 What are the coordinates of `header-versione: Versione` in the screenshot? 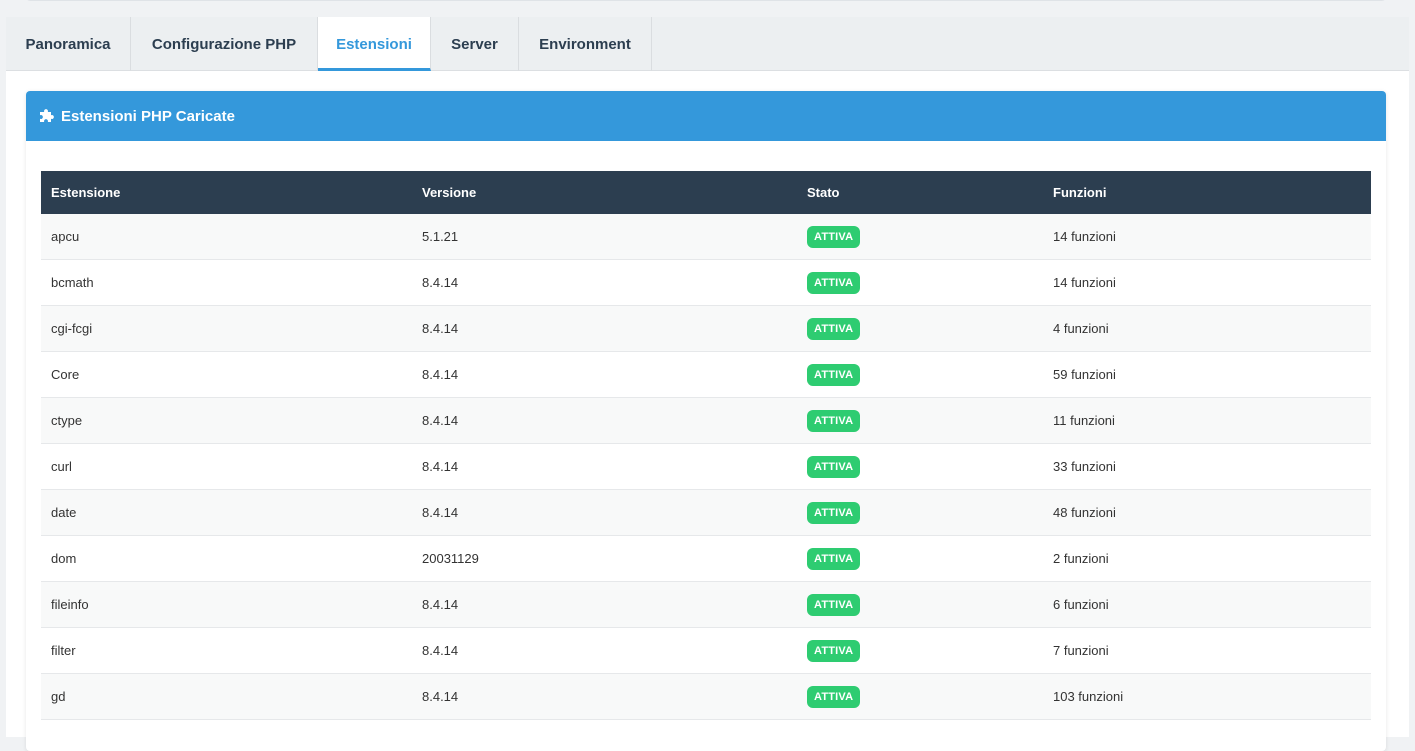 It's located at (449, 192).